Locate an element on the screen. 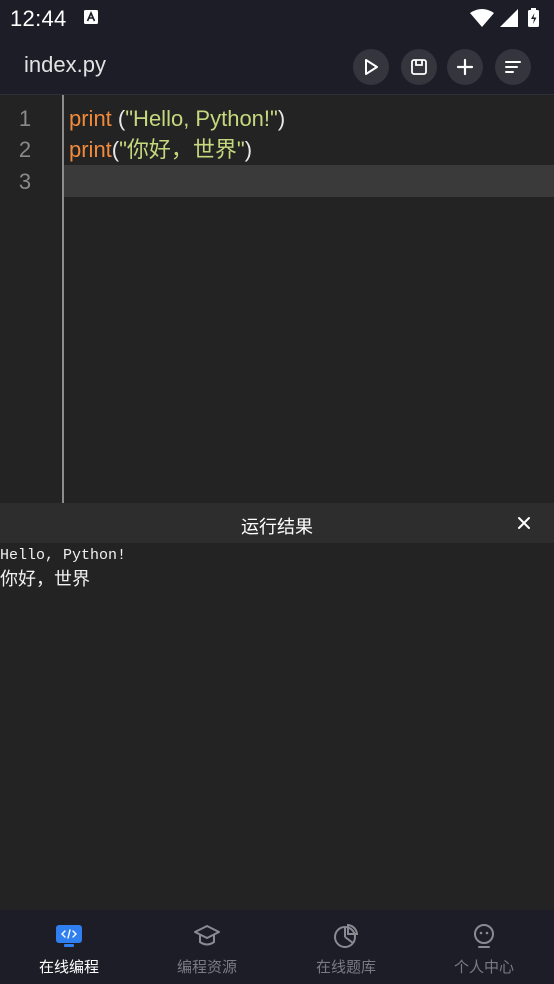  graduation-cap-icon is located at coordinates (207, 935).